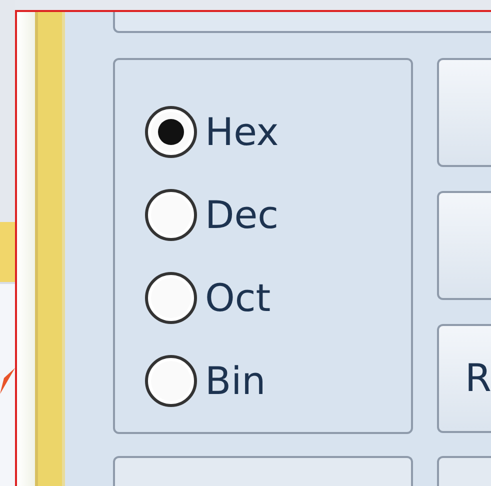 The image size is (491, 486). I want to click on radio-label: Oct, so click(238, 298).